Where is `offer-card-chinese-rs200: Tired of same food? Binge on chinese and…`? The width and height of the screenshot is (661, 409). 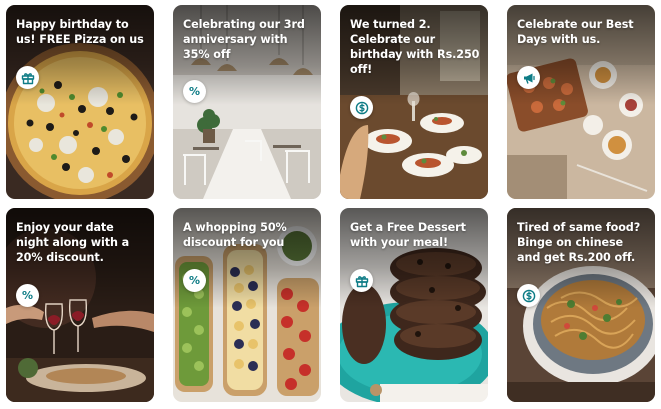
offer-card-chinese-rs200: Tired of same food? Binge on chinese and… is located at coordinates (581, 305).